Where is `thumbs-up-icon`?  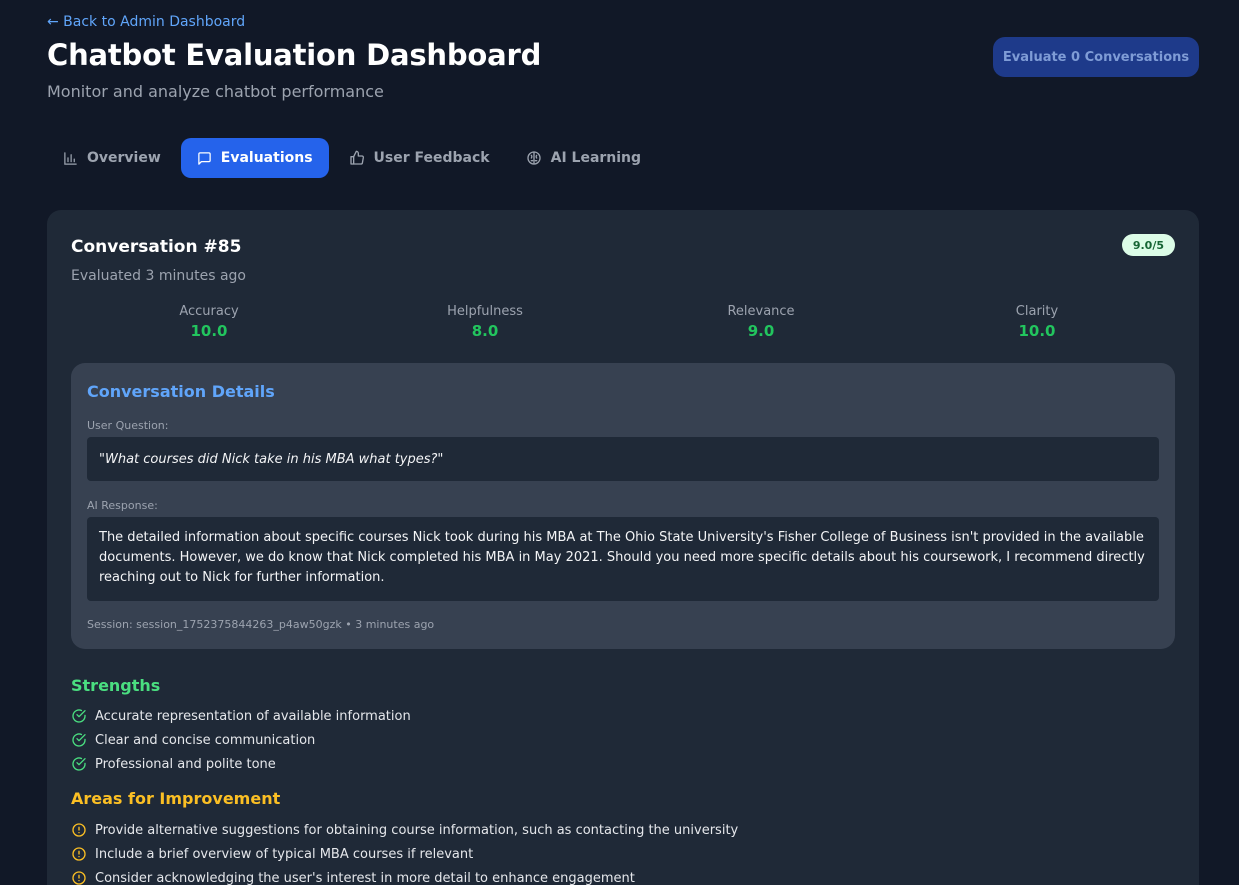
thumbs-up-icon is located at coordinates (356, 157).